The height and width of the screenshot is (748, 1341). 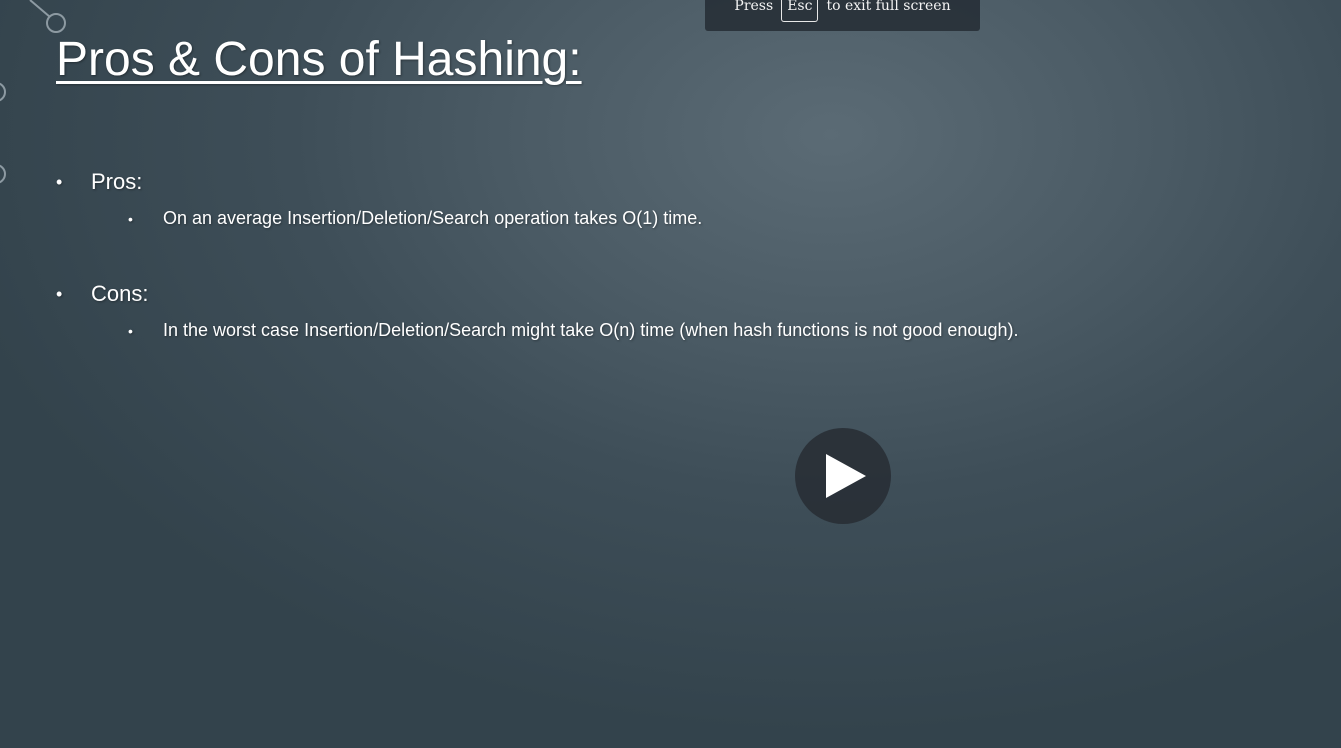 What do you see at coordinates (754, 7) in the screenshot?
I see `notice-prefix: Press` at bounding box center [754, 7].